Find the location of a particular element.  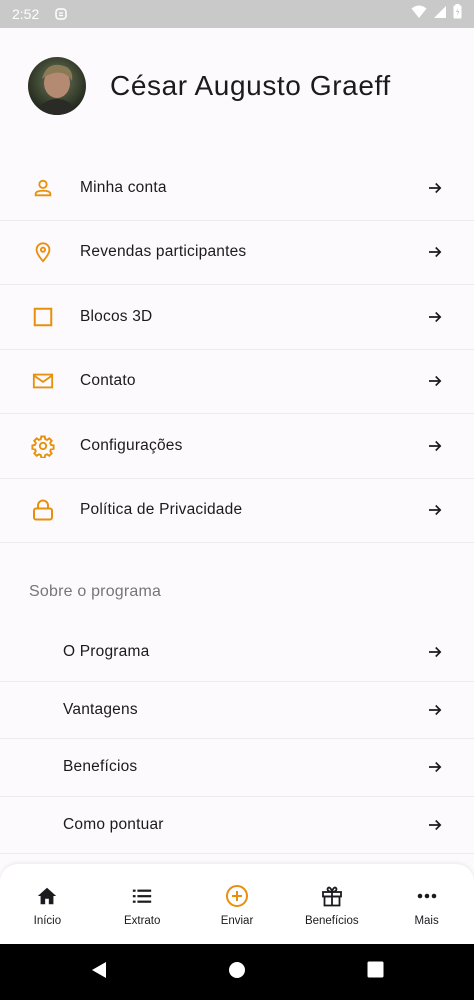

app-notification-icon is located at coordinates (61, 14).